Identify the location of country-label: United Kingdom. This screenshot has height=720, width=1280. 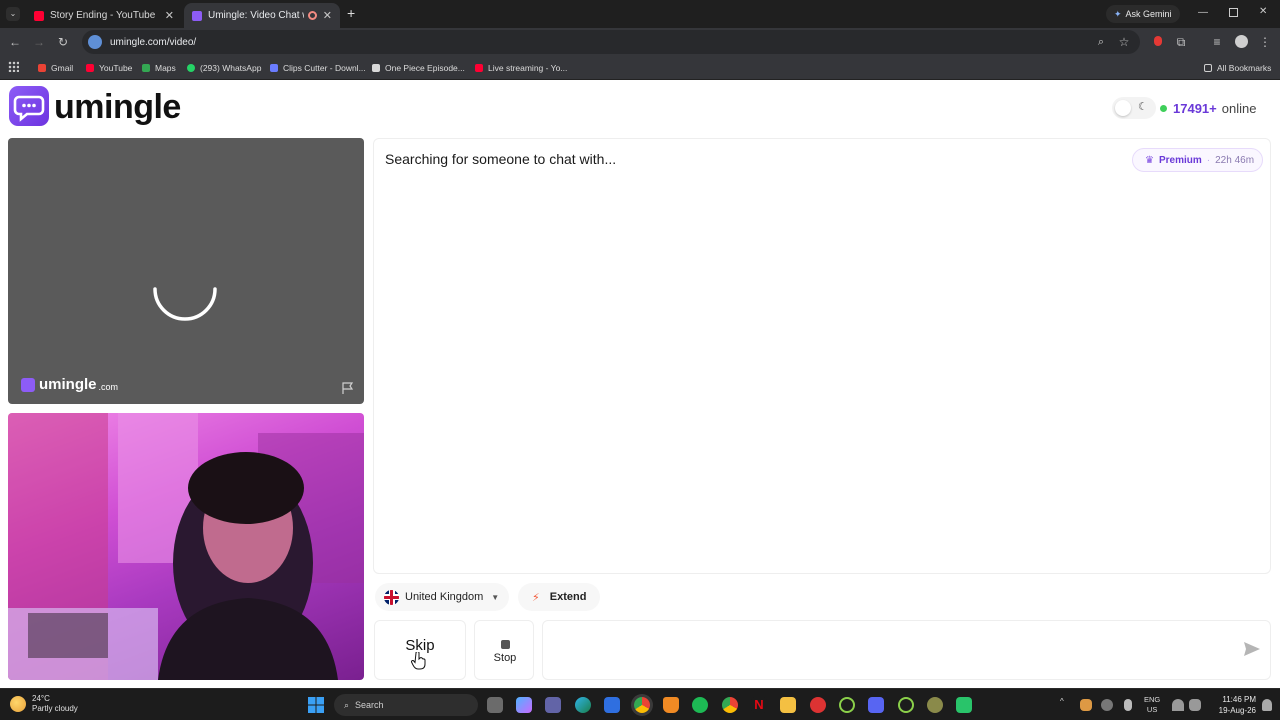
(444, 597).